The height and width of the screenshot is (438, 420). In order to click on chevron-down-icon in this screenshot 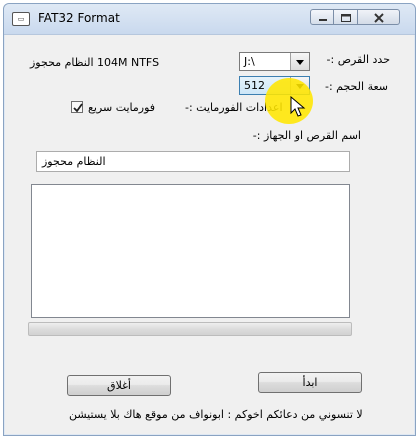, I will do `click(299, 61)`.